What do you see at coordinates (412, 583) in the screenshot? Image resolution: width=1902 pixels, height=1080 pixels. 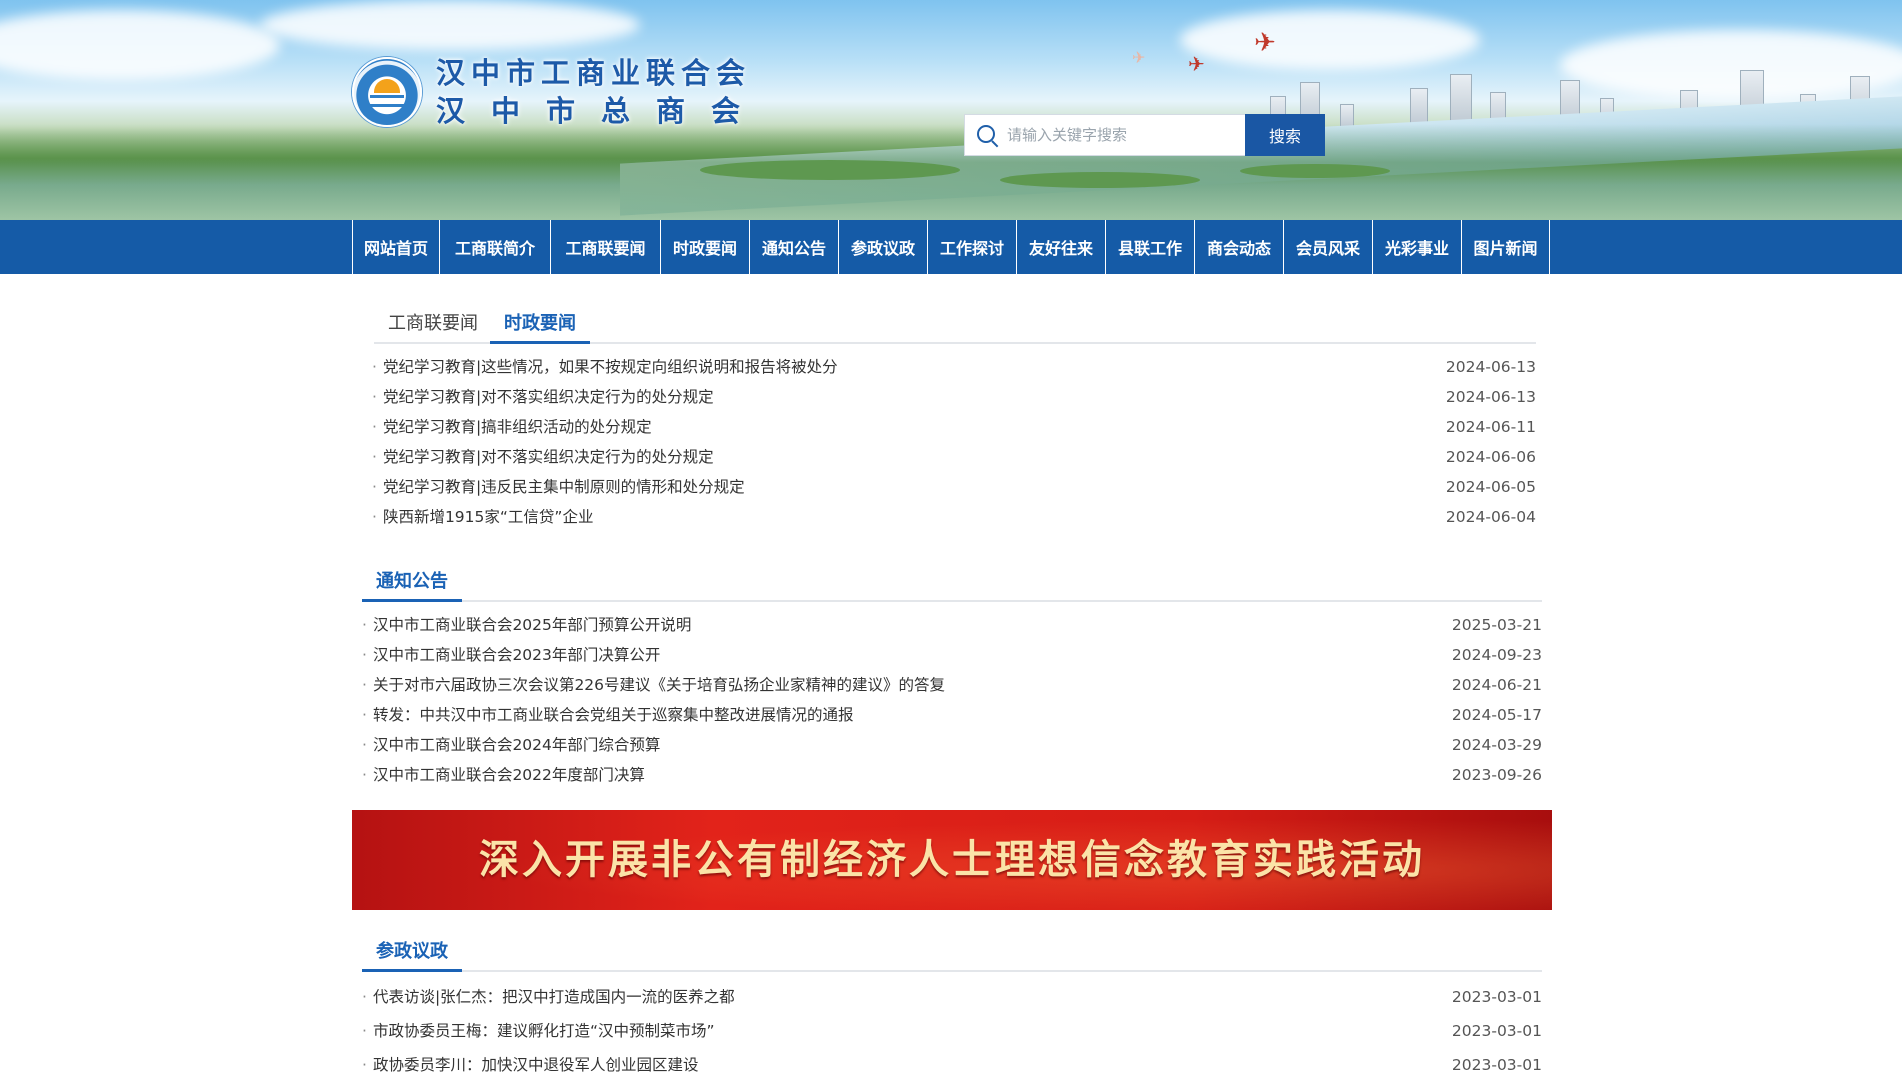 I see `notices-title: 通知公告` at bounding box center [412, 583].